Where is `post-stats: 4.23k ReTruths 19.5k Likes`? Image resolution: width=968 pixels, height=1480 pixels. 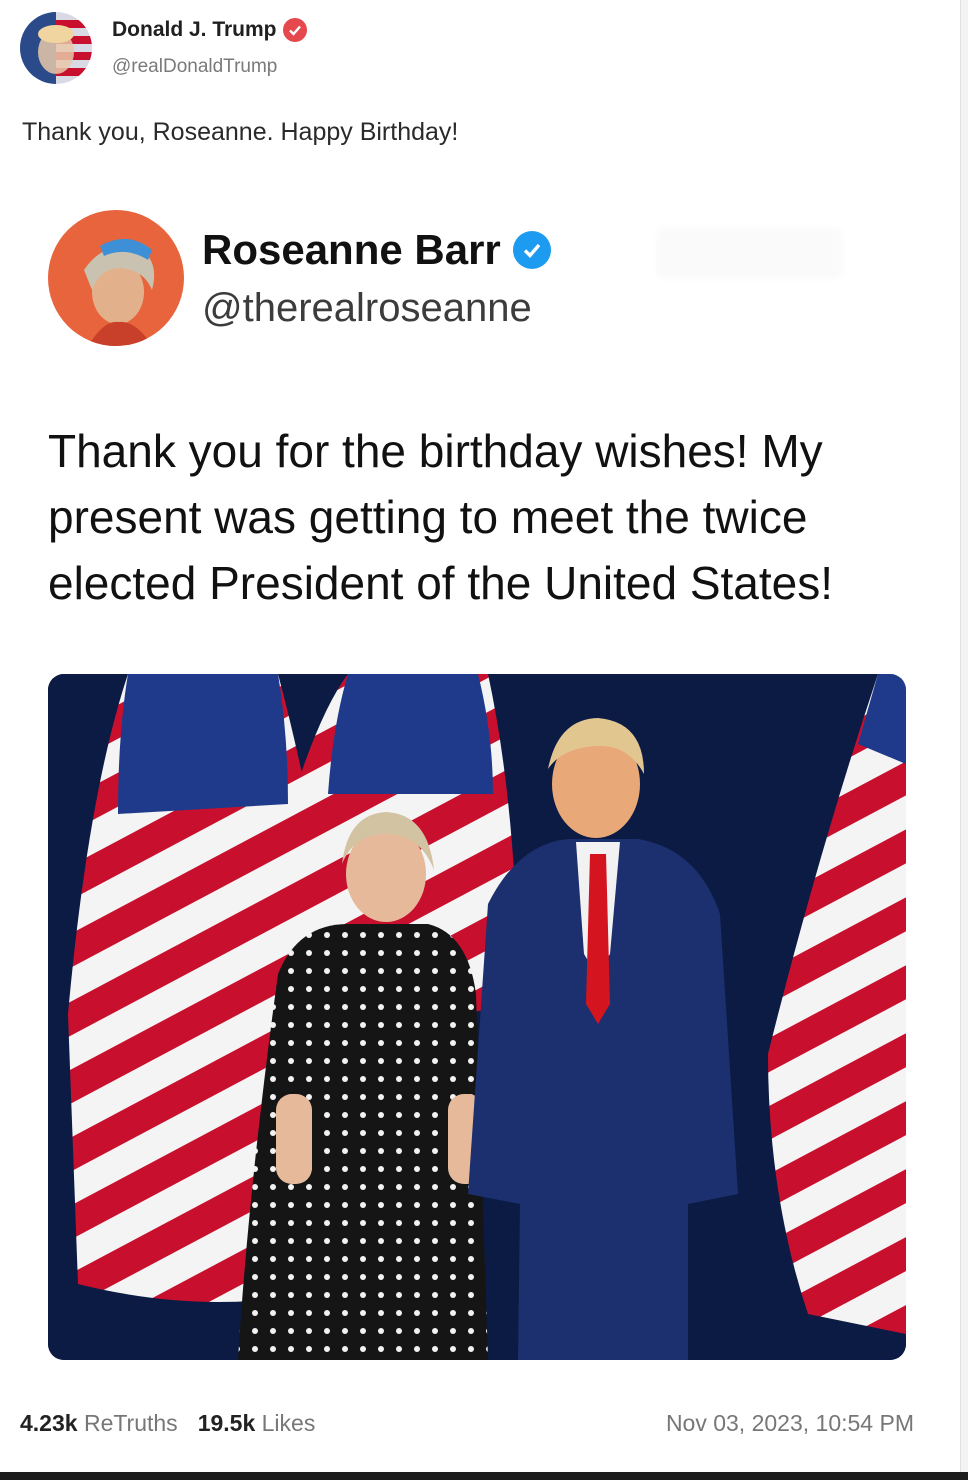
post-stats: 4.23k ReTruths 19.5k Likes is located at coordinates (167, 1423).